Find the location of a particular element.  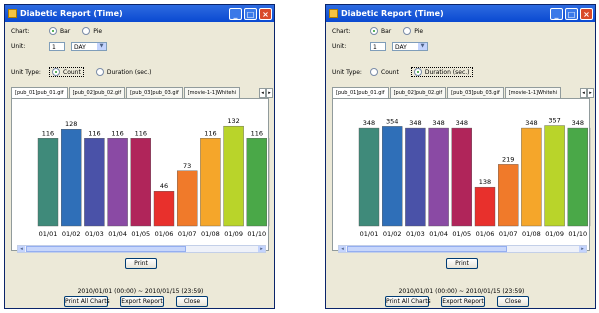

unit-label: Unit: is located at coordinates (18, 46).